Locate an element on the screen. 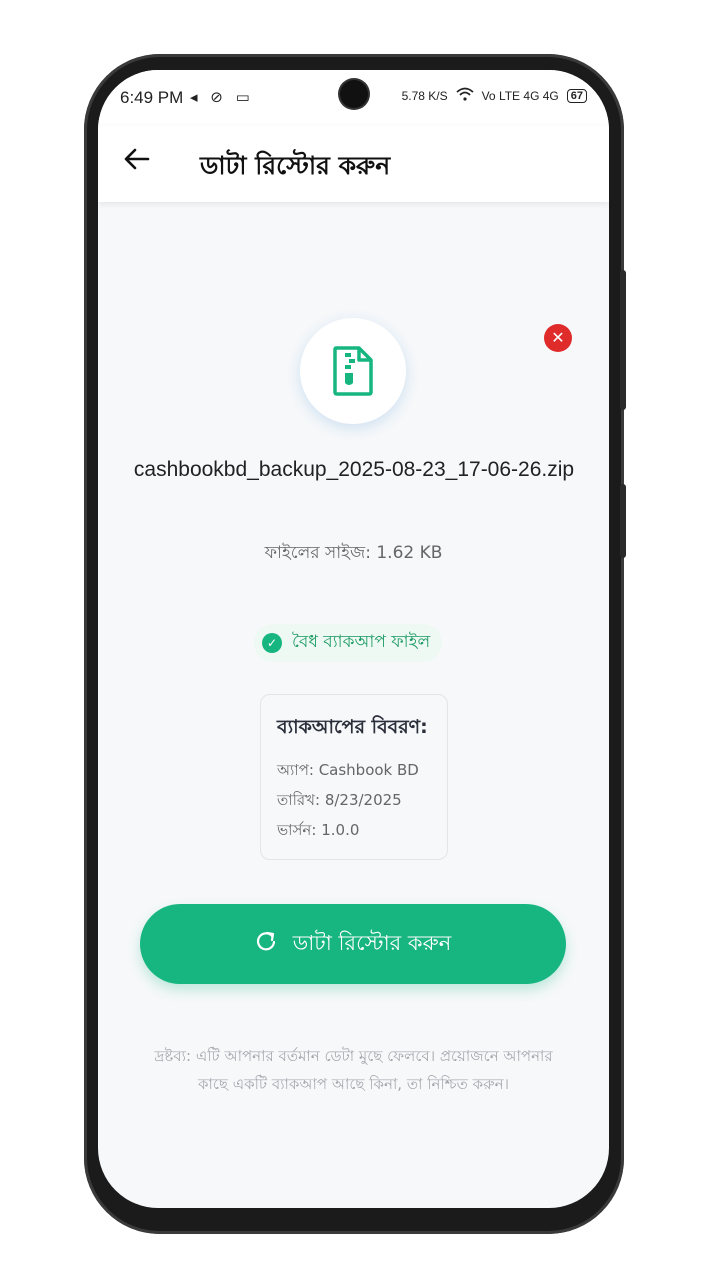  valid-backup-label: বৈধ ব্যাকআপ ফাইল is located at coordinates (361, 642).